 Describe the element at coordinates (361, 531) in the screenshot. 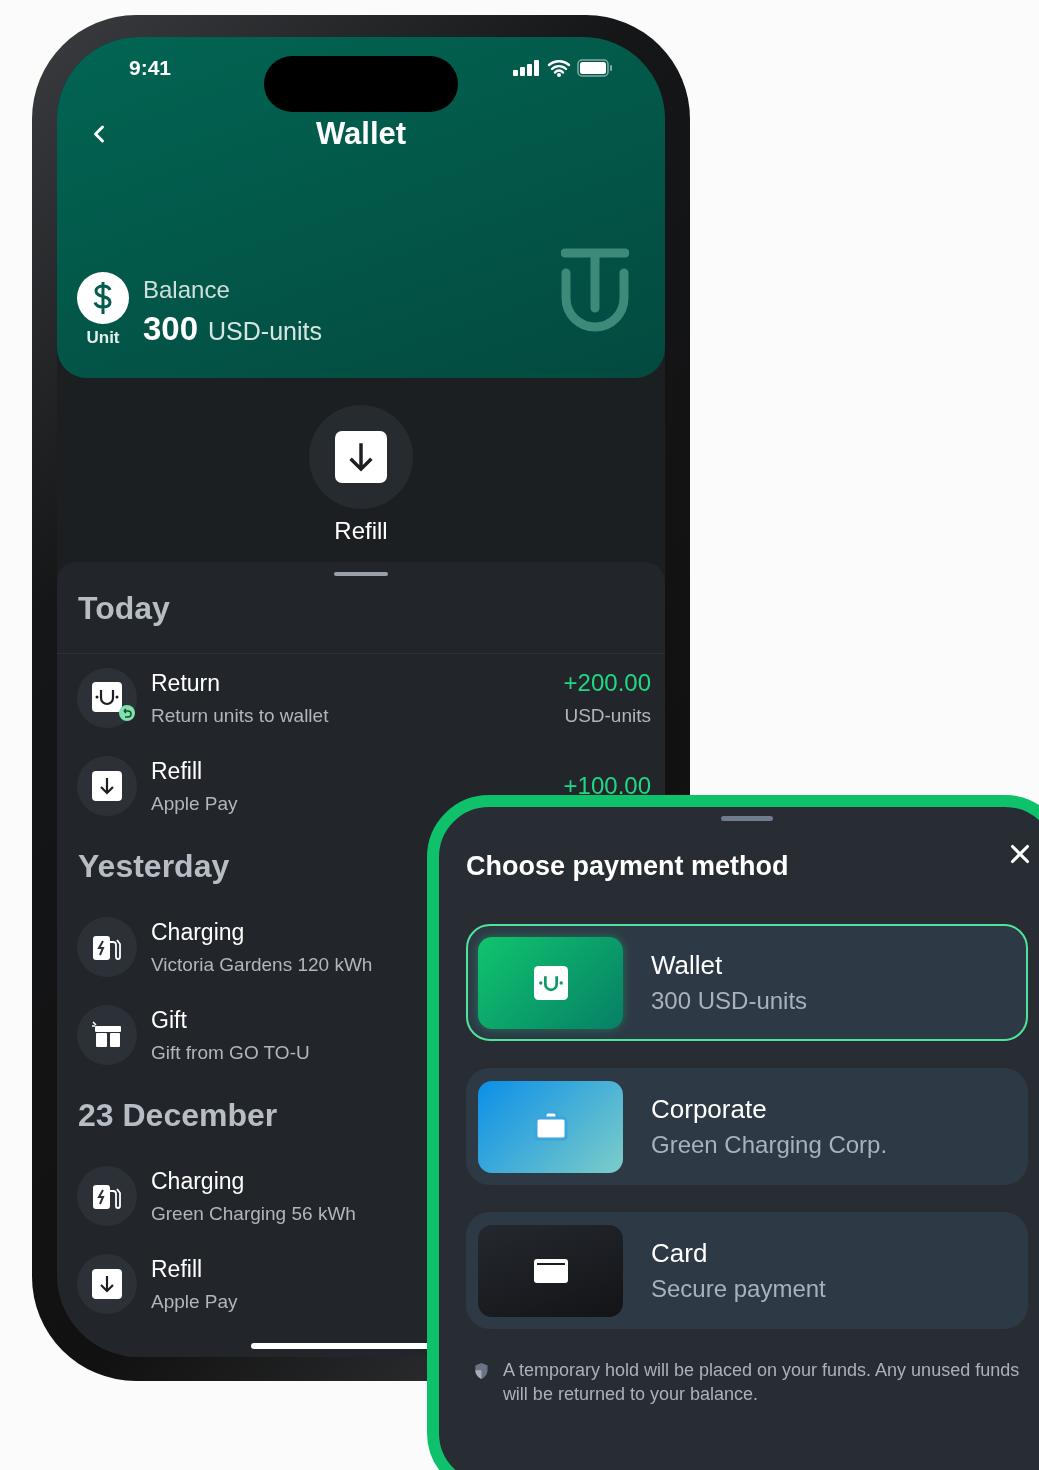

I see `action-label: Refill` at that location.